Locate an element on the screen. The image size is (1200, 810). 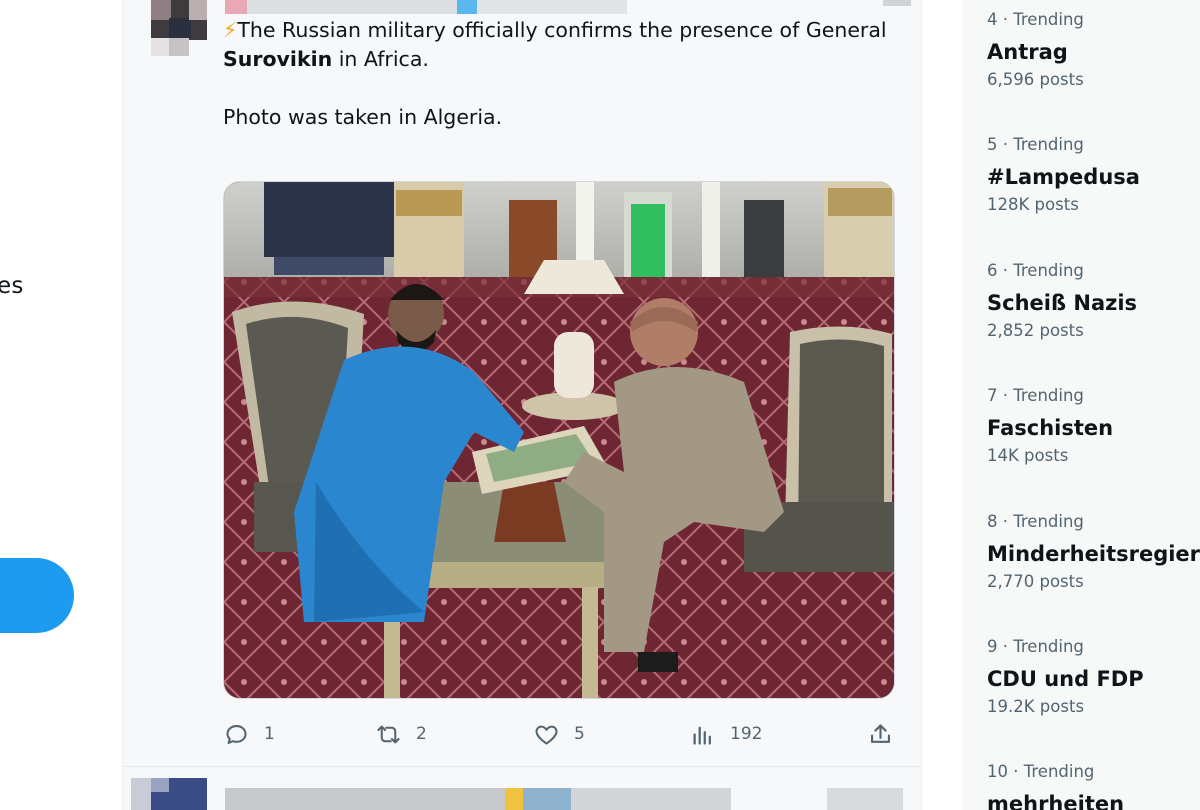
trend-name: Scheiß Nazis is located at coordinates (1062, 303).